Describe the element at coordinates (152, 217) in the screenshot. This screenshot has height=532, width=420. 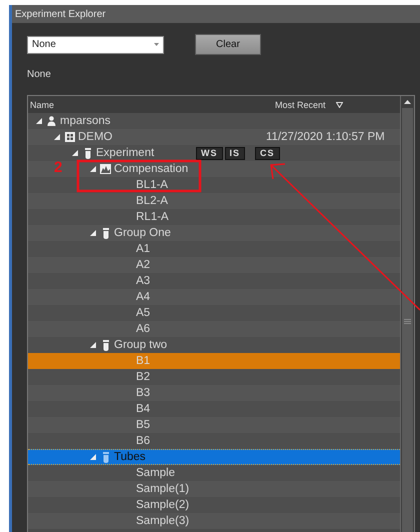
I see `tree-item-label: RL1-A` at that location.